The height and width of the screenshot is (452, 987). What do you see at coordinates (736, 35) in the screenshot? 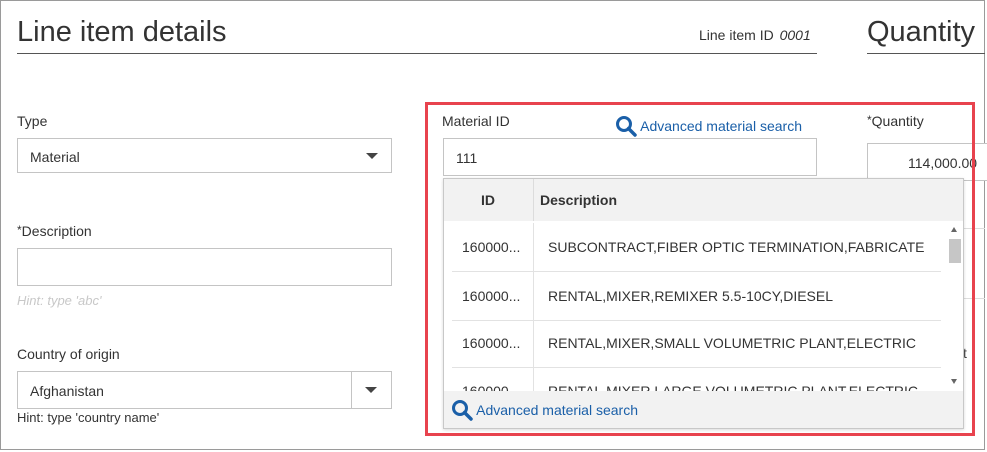
I see `line-item-id-label: Line item ID` at bounding box center [736, 35].